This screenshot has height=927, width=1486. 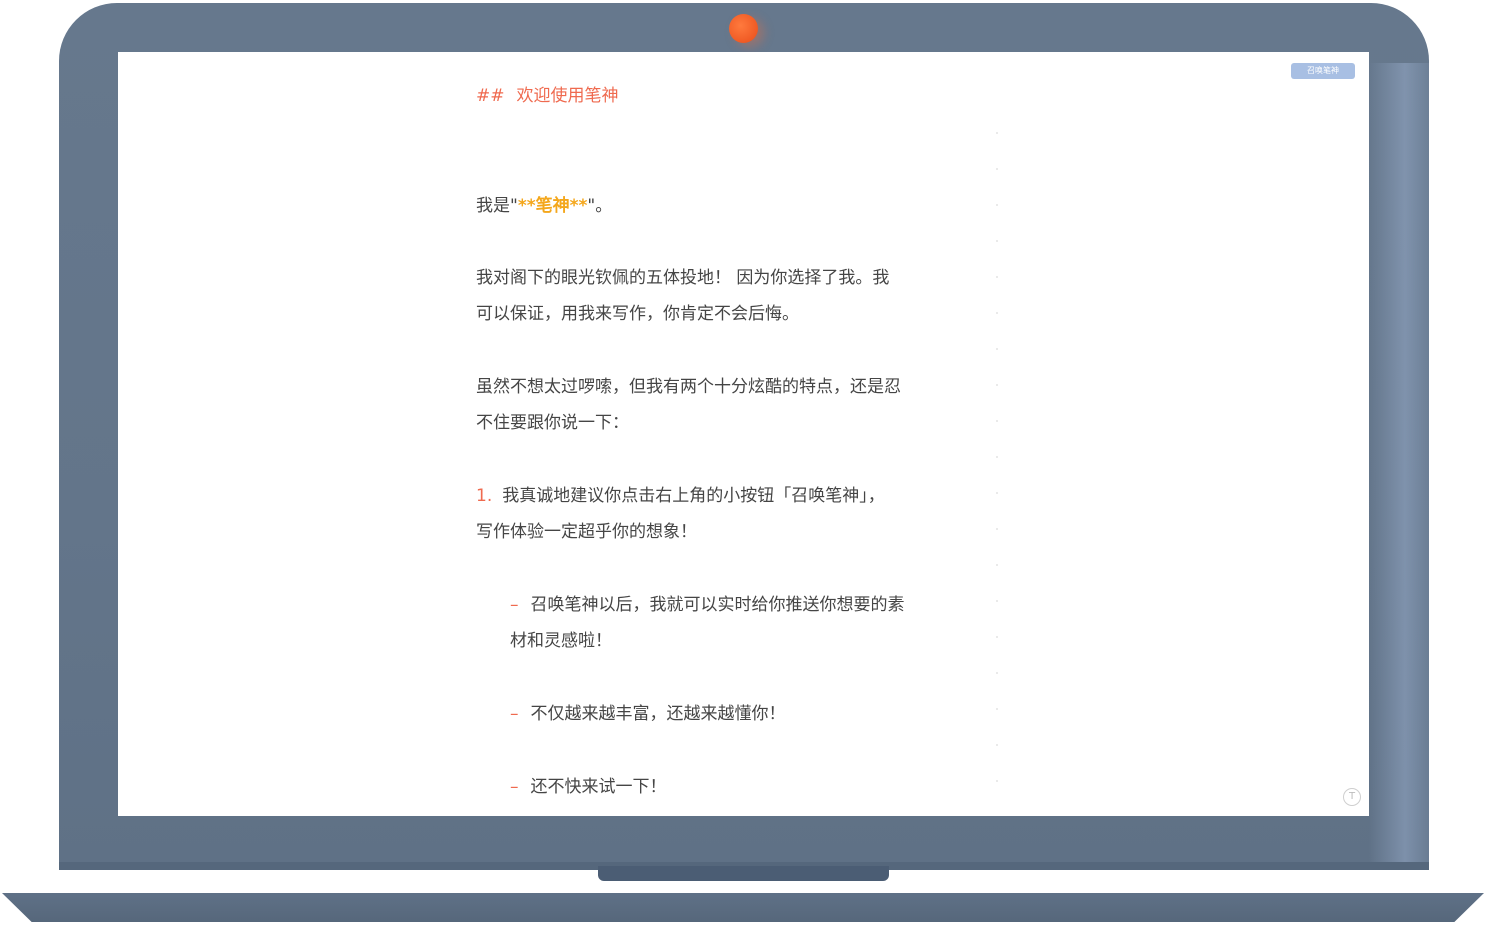 I want to click on bullet-item: – 还不快来试一下！, so click(x=588, y=787).